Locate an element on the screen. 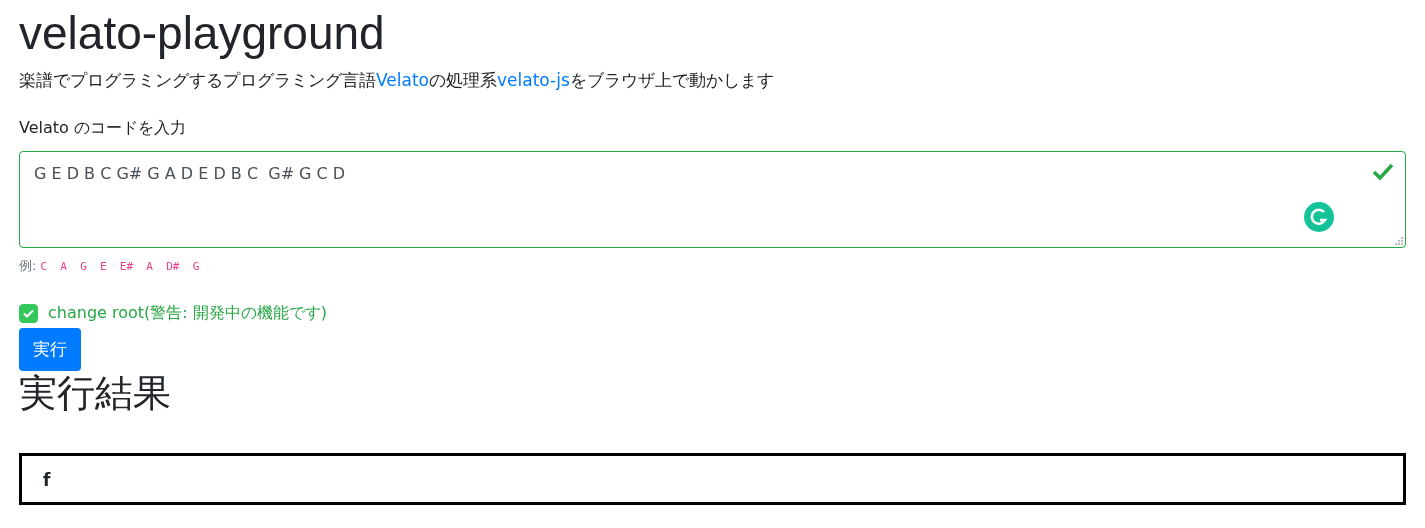  example-label: 例: is located at coordinates (28, 266).